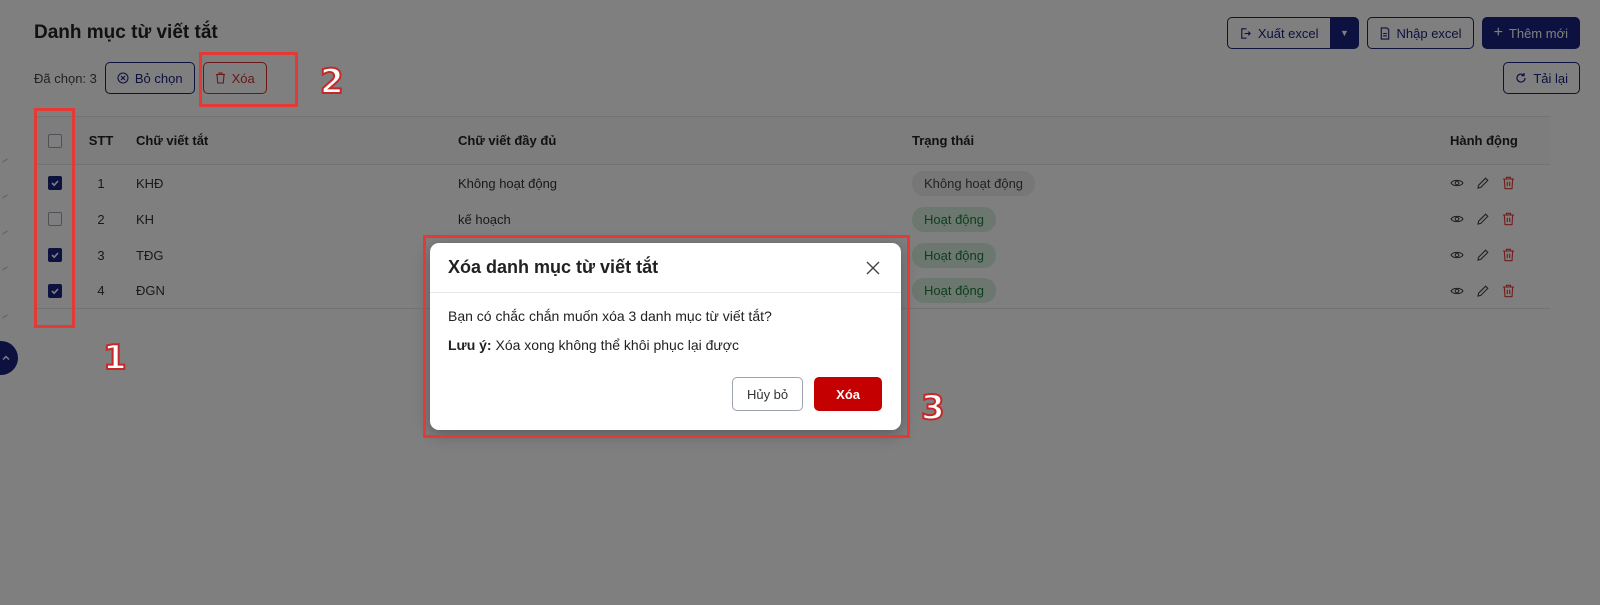 This screenshot has width=1600, height=605. What do you see at coordinates (115, 358) in the screenshot?
I see `step-marker-1: 1` at bounding box center [115, 358].